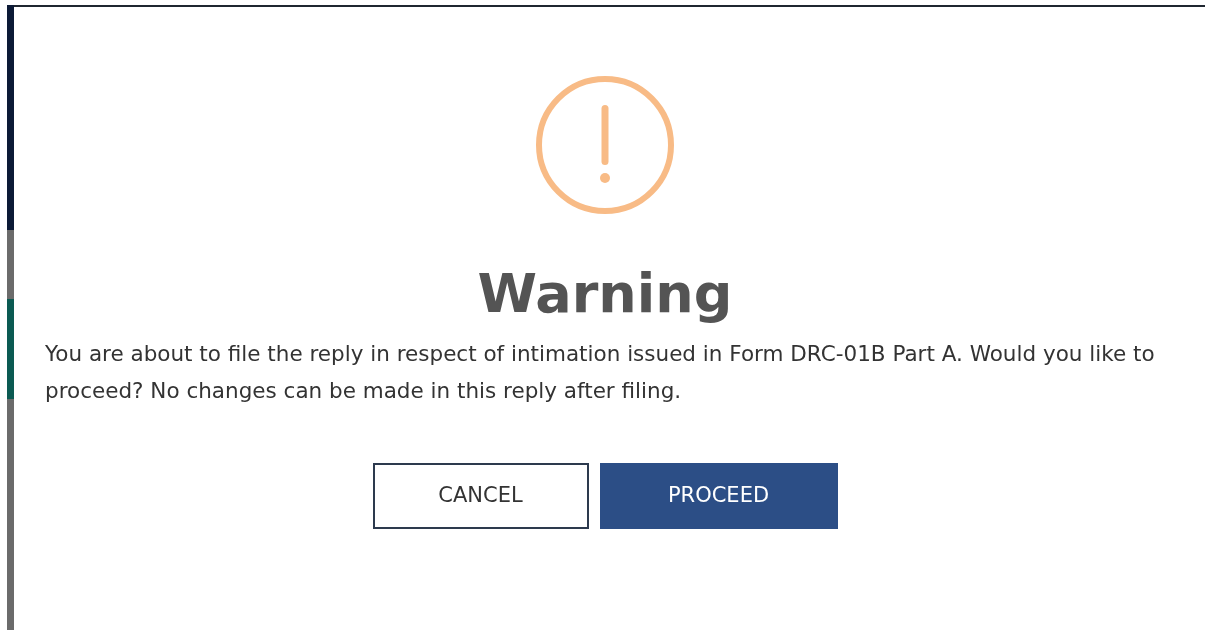 This screenshot has height=630, width=1205. What do you see at coordinates (605, 294) in the screenshot?
I see `dialog-title: Warning` at bounding box center [605, 294].